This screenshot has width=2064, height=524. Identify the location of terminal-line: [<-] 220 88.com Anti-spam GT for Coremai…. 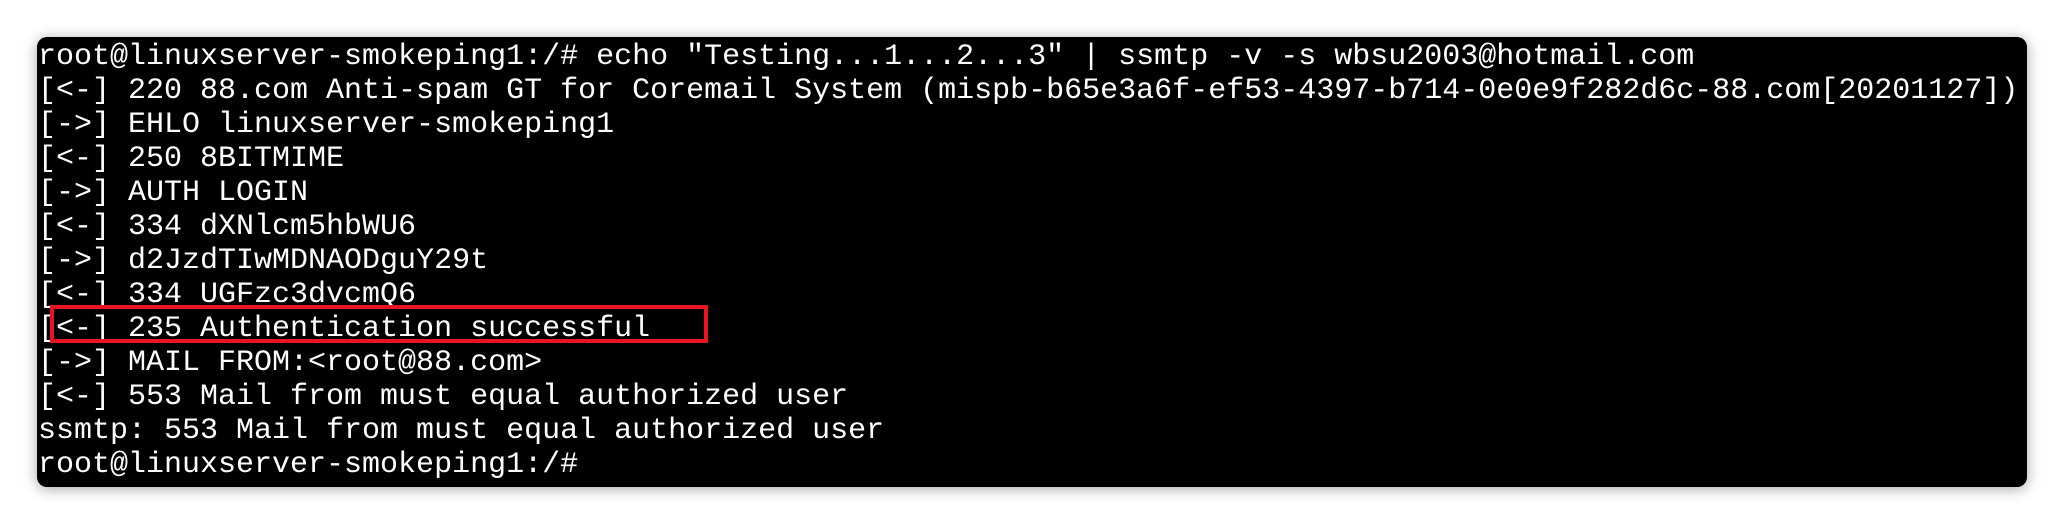
(1028, 91).